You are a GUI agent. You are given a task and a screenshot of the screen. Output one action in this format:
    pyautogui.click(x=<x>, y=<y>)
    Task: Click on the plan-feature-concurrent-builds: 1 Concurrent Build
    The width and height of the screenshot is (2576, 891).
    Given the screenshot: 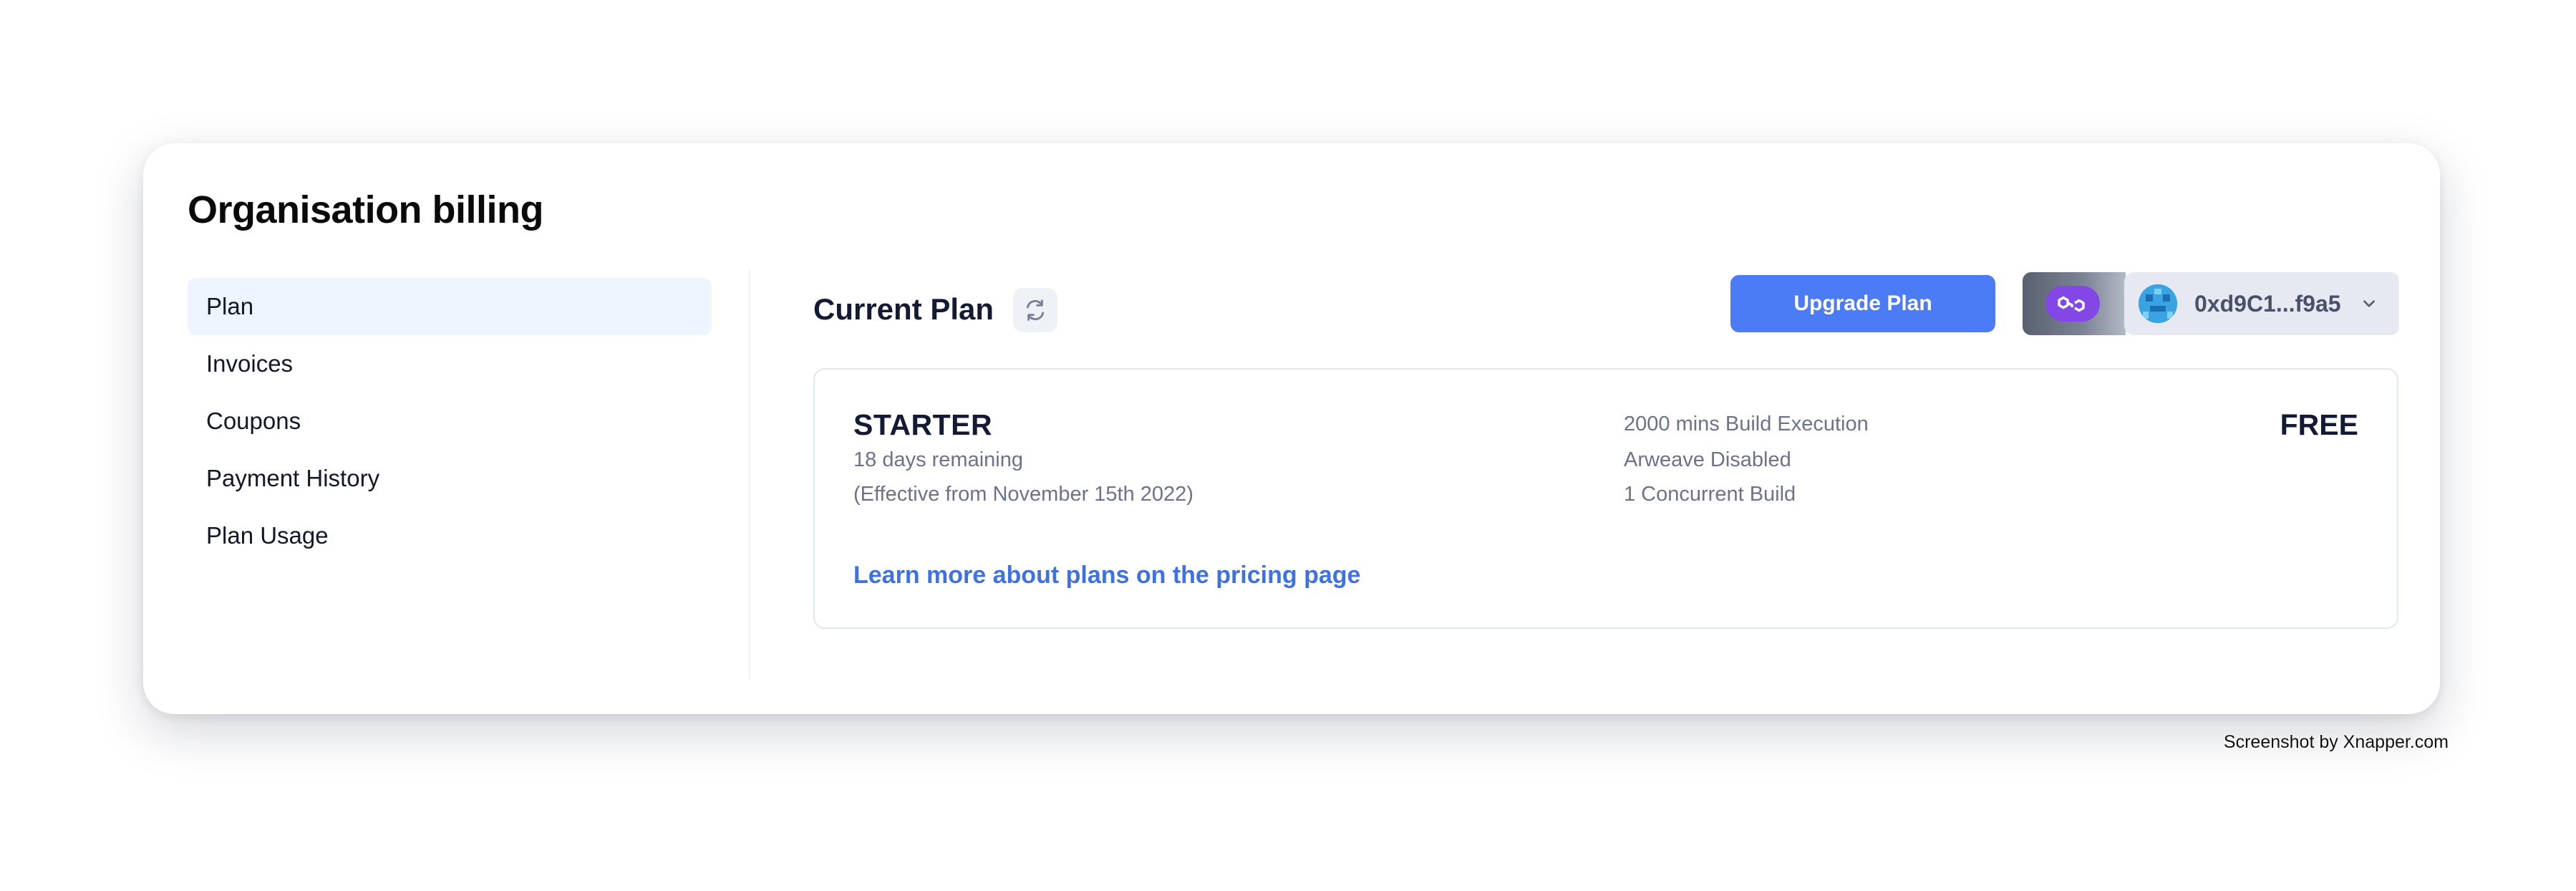 What is the action you would take?
    pyautogui.click(x=1710, y=495)
    